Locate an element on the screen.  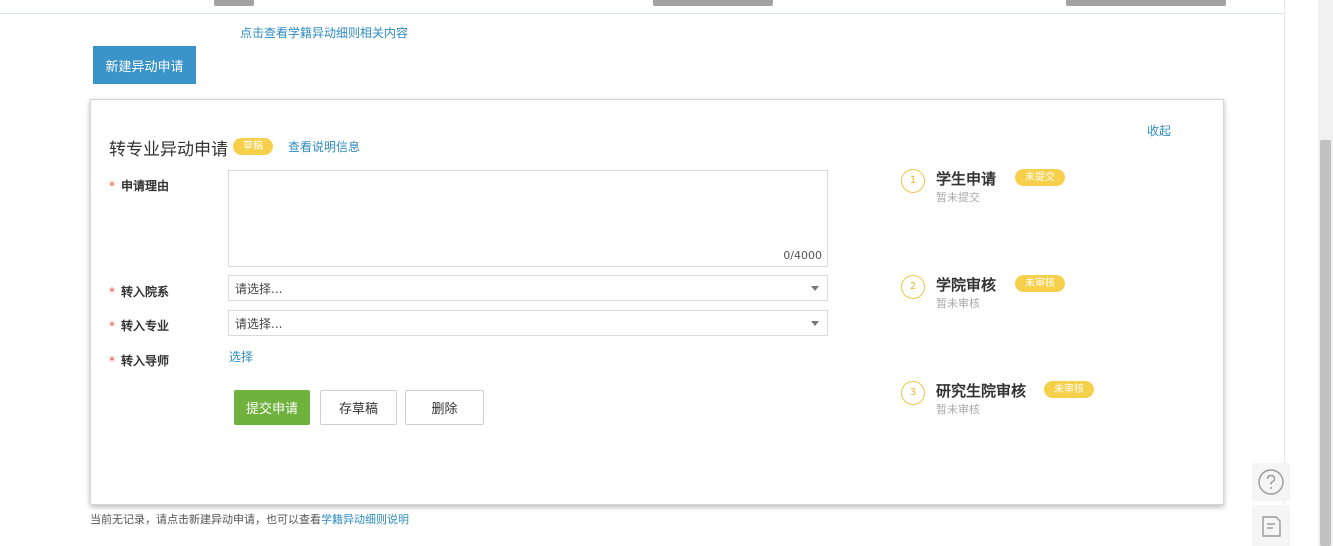
new-application-button: 新建异动申请 is located at coordinates (144, 65).